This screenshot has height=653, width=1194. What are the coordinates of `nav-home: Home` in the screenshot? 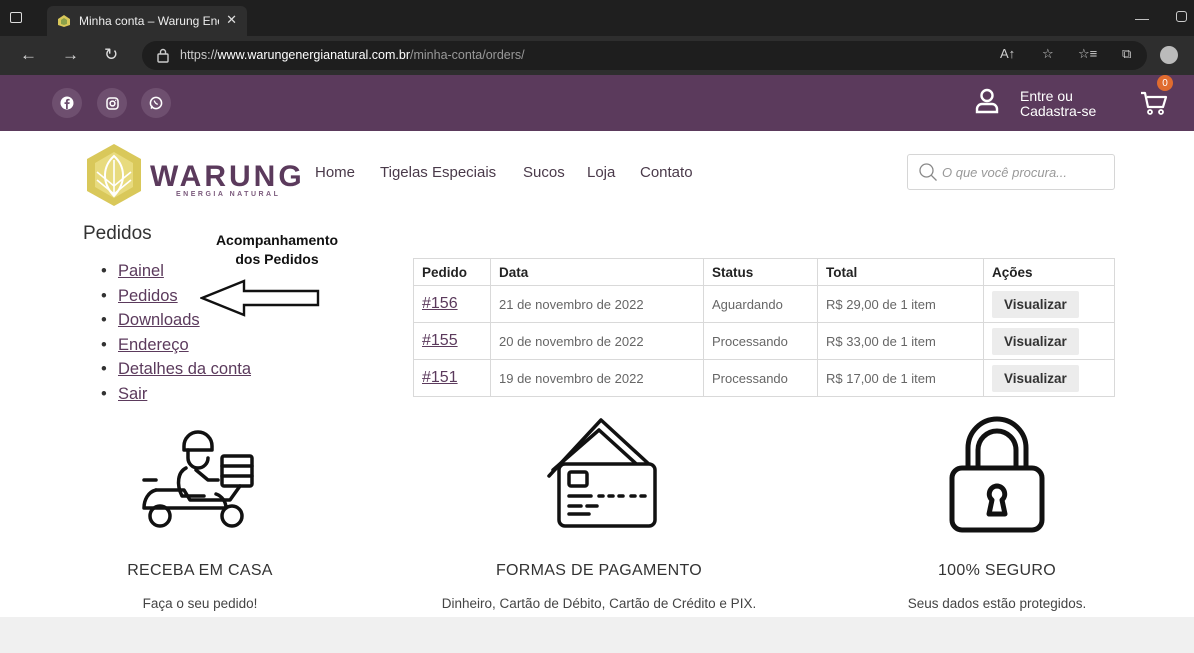 It's located at (335, 172).